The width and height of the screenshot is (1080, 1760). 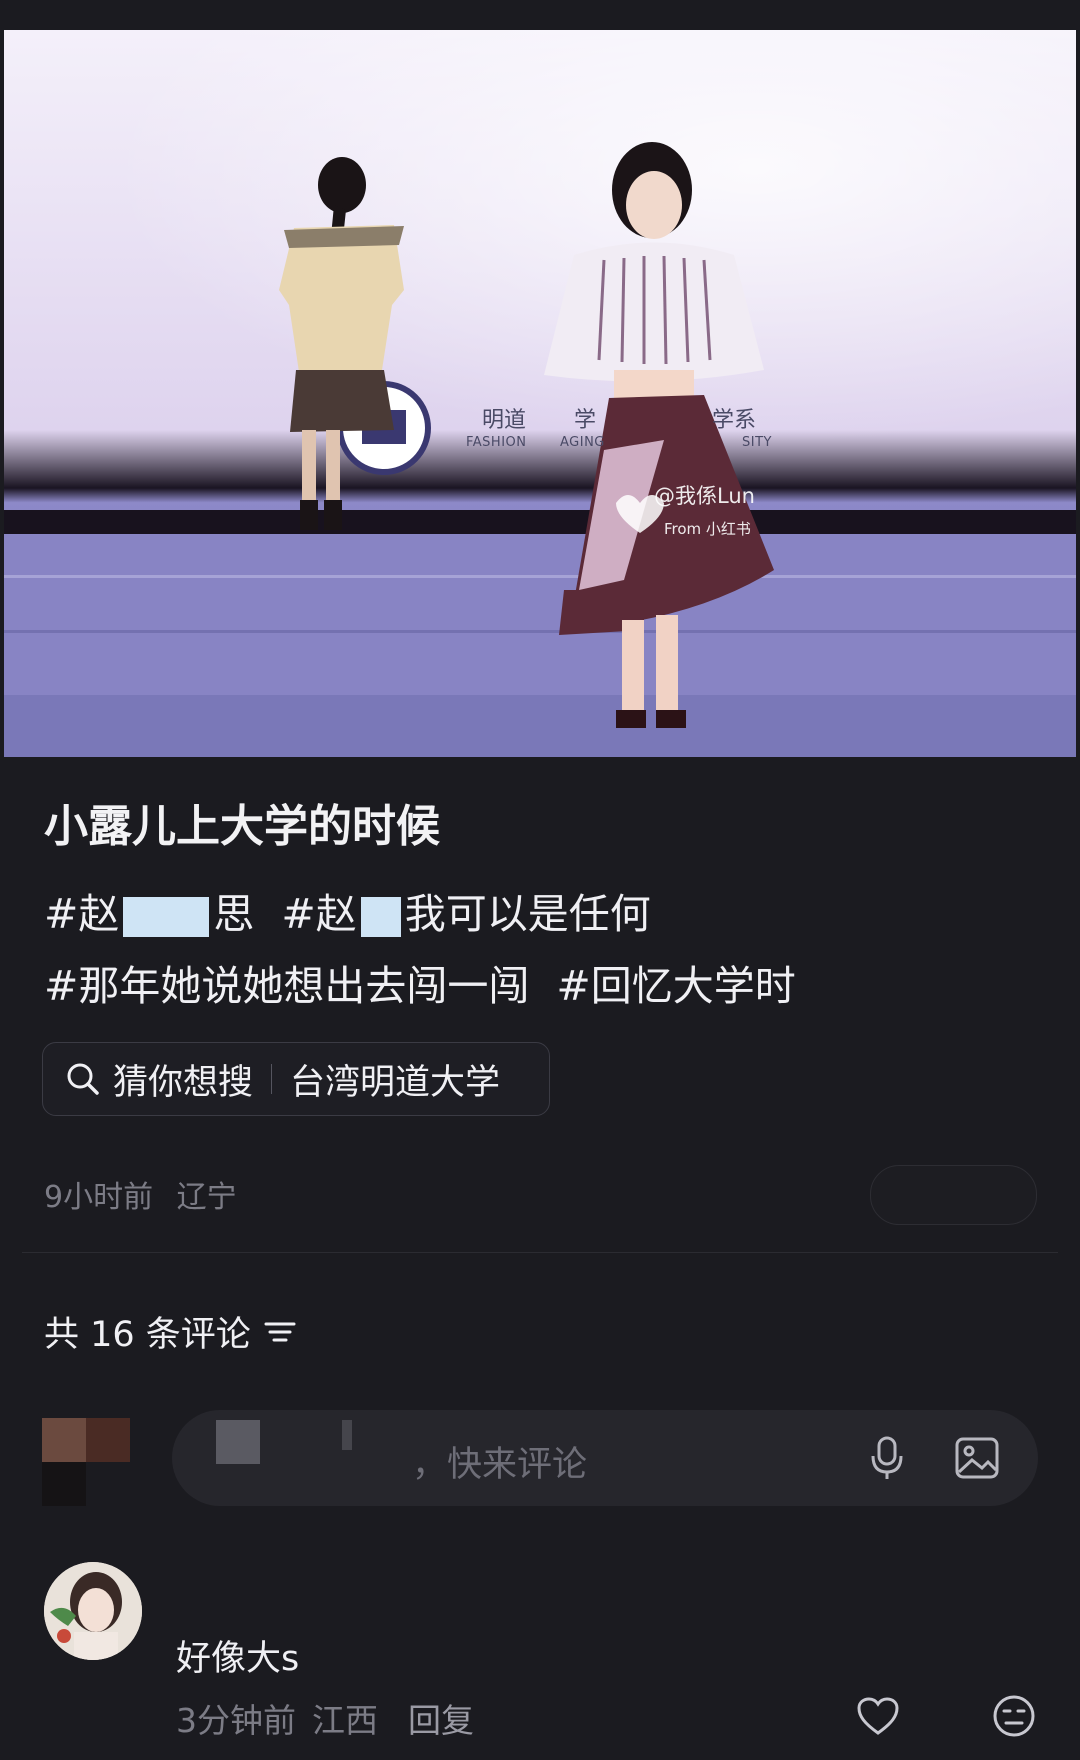 What do you see at coordinates (82, 914) in the screenshot?
I see `hashtag-1-start: #赵` at bounding box center [82, 914].